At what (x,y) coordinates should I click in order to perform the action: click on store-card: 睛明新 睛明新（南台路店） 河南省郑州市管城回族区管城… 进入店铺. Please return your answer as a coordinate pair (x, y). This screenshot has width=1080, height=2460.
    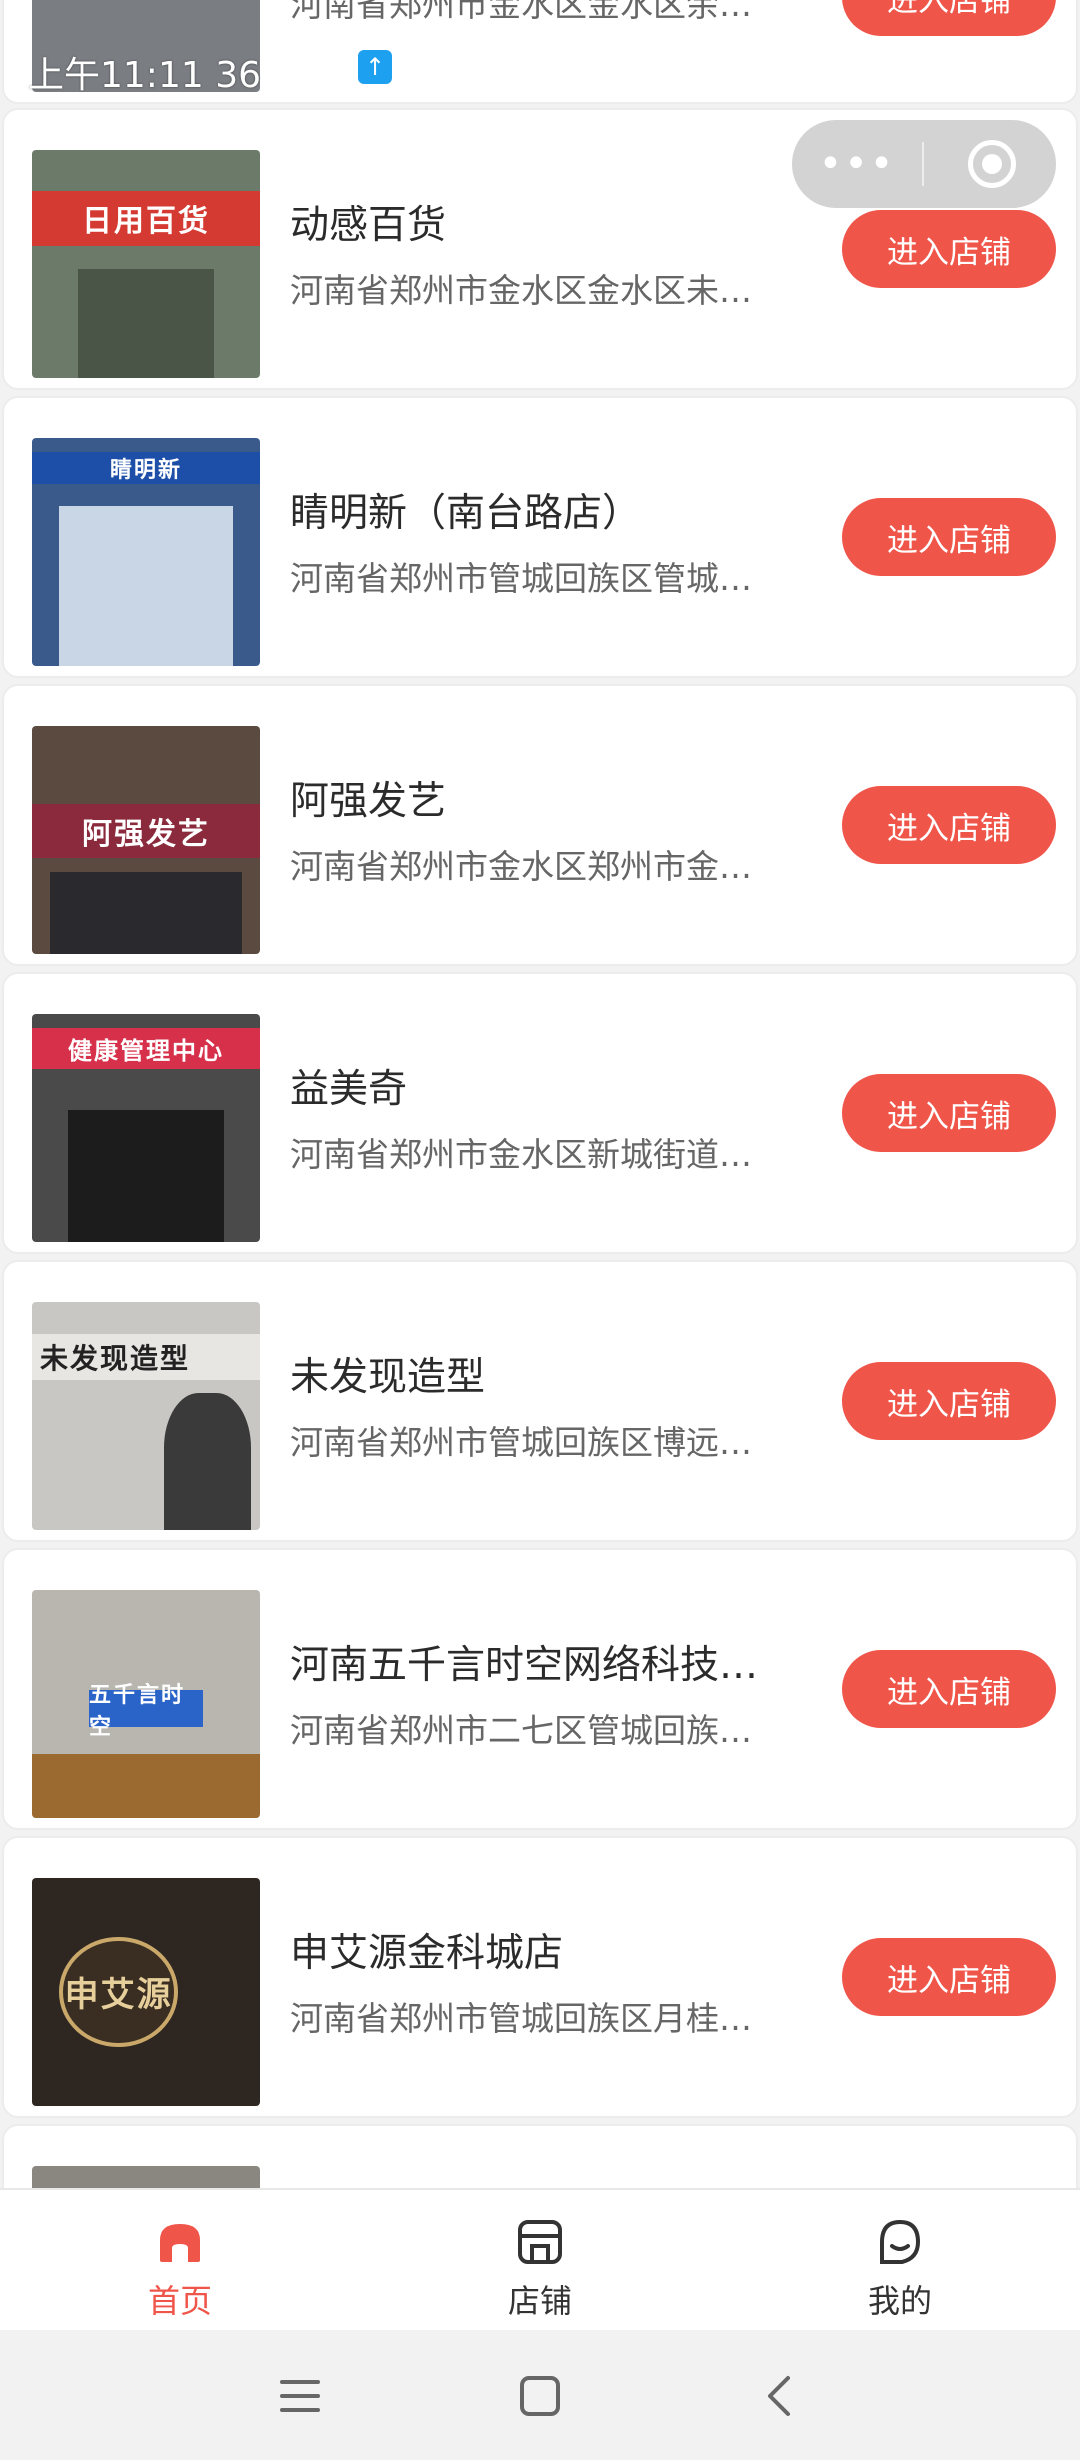
    Looking at the image, I should click on (540, 537).